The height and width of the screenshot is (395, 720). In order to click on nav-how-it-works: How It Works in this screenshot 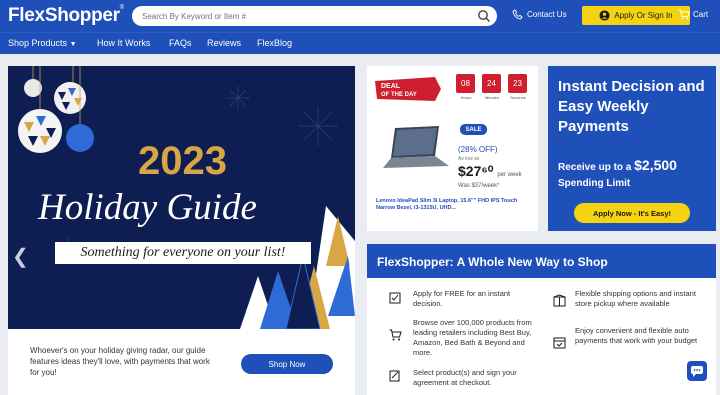, I will do `click(123, 43)`.